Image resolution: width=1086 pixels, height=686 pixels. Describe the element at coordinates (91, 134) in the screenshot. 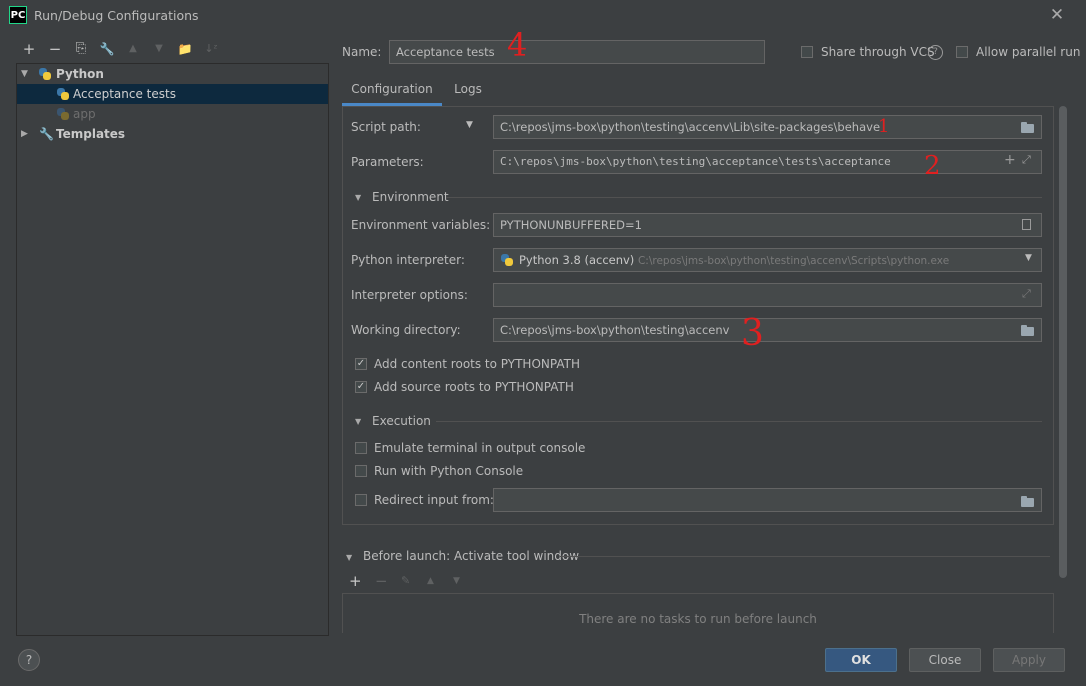

I see `tree-group-label: Templates` at that location.